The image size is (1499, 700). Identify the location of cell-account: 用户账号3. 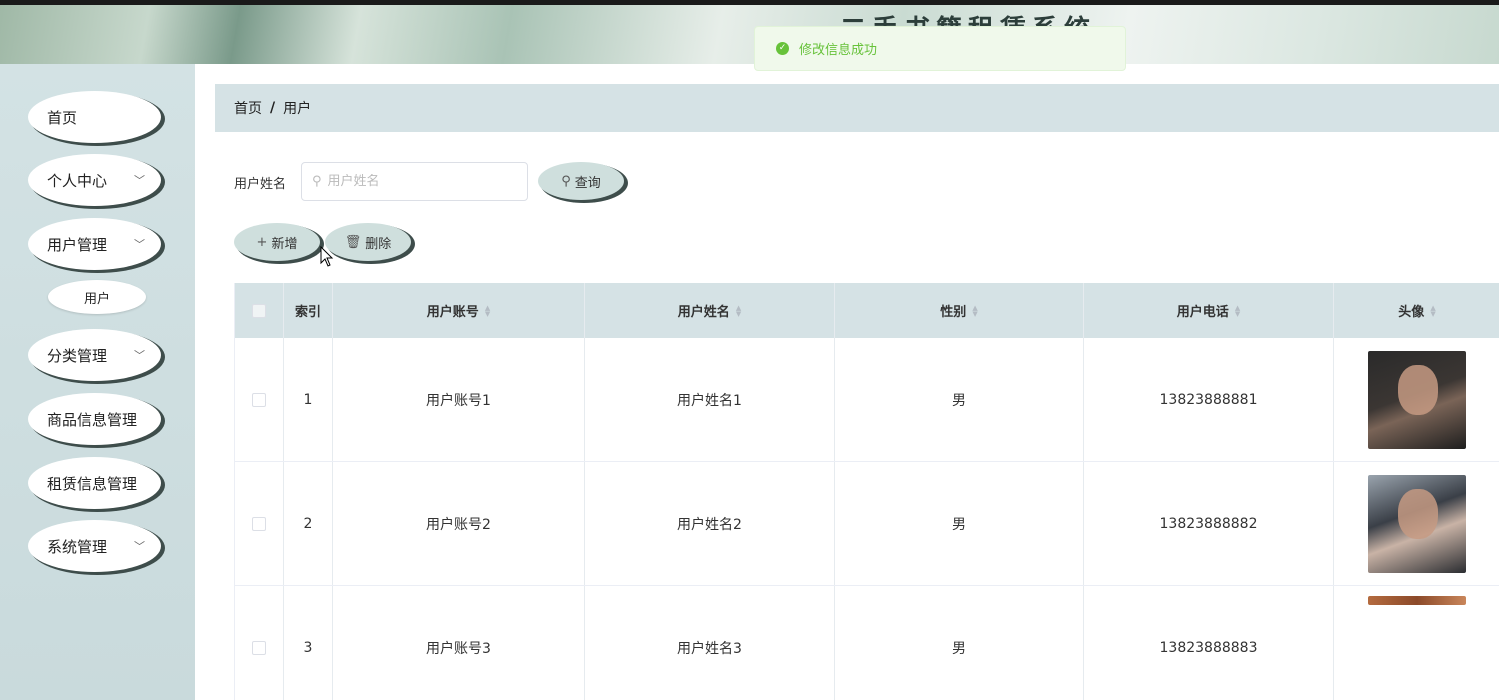
(459, 643).